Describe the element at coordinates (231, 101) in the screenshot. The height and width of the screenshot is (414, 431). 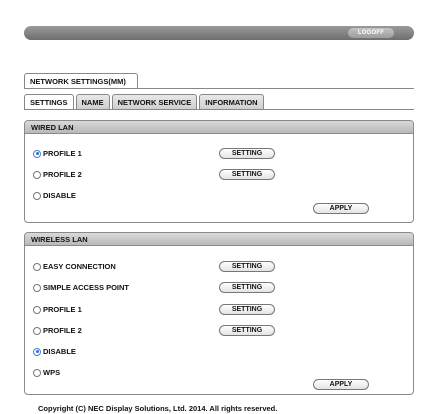
I see `tab-information: INFORMATION` at that location.